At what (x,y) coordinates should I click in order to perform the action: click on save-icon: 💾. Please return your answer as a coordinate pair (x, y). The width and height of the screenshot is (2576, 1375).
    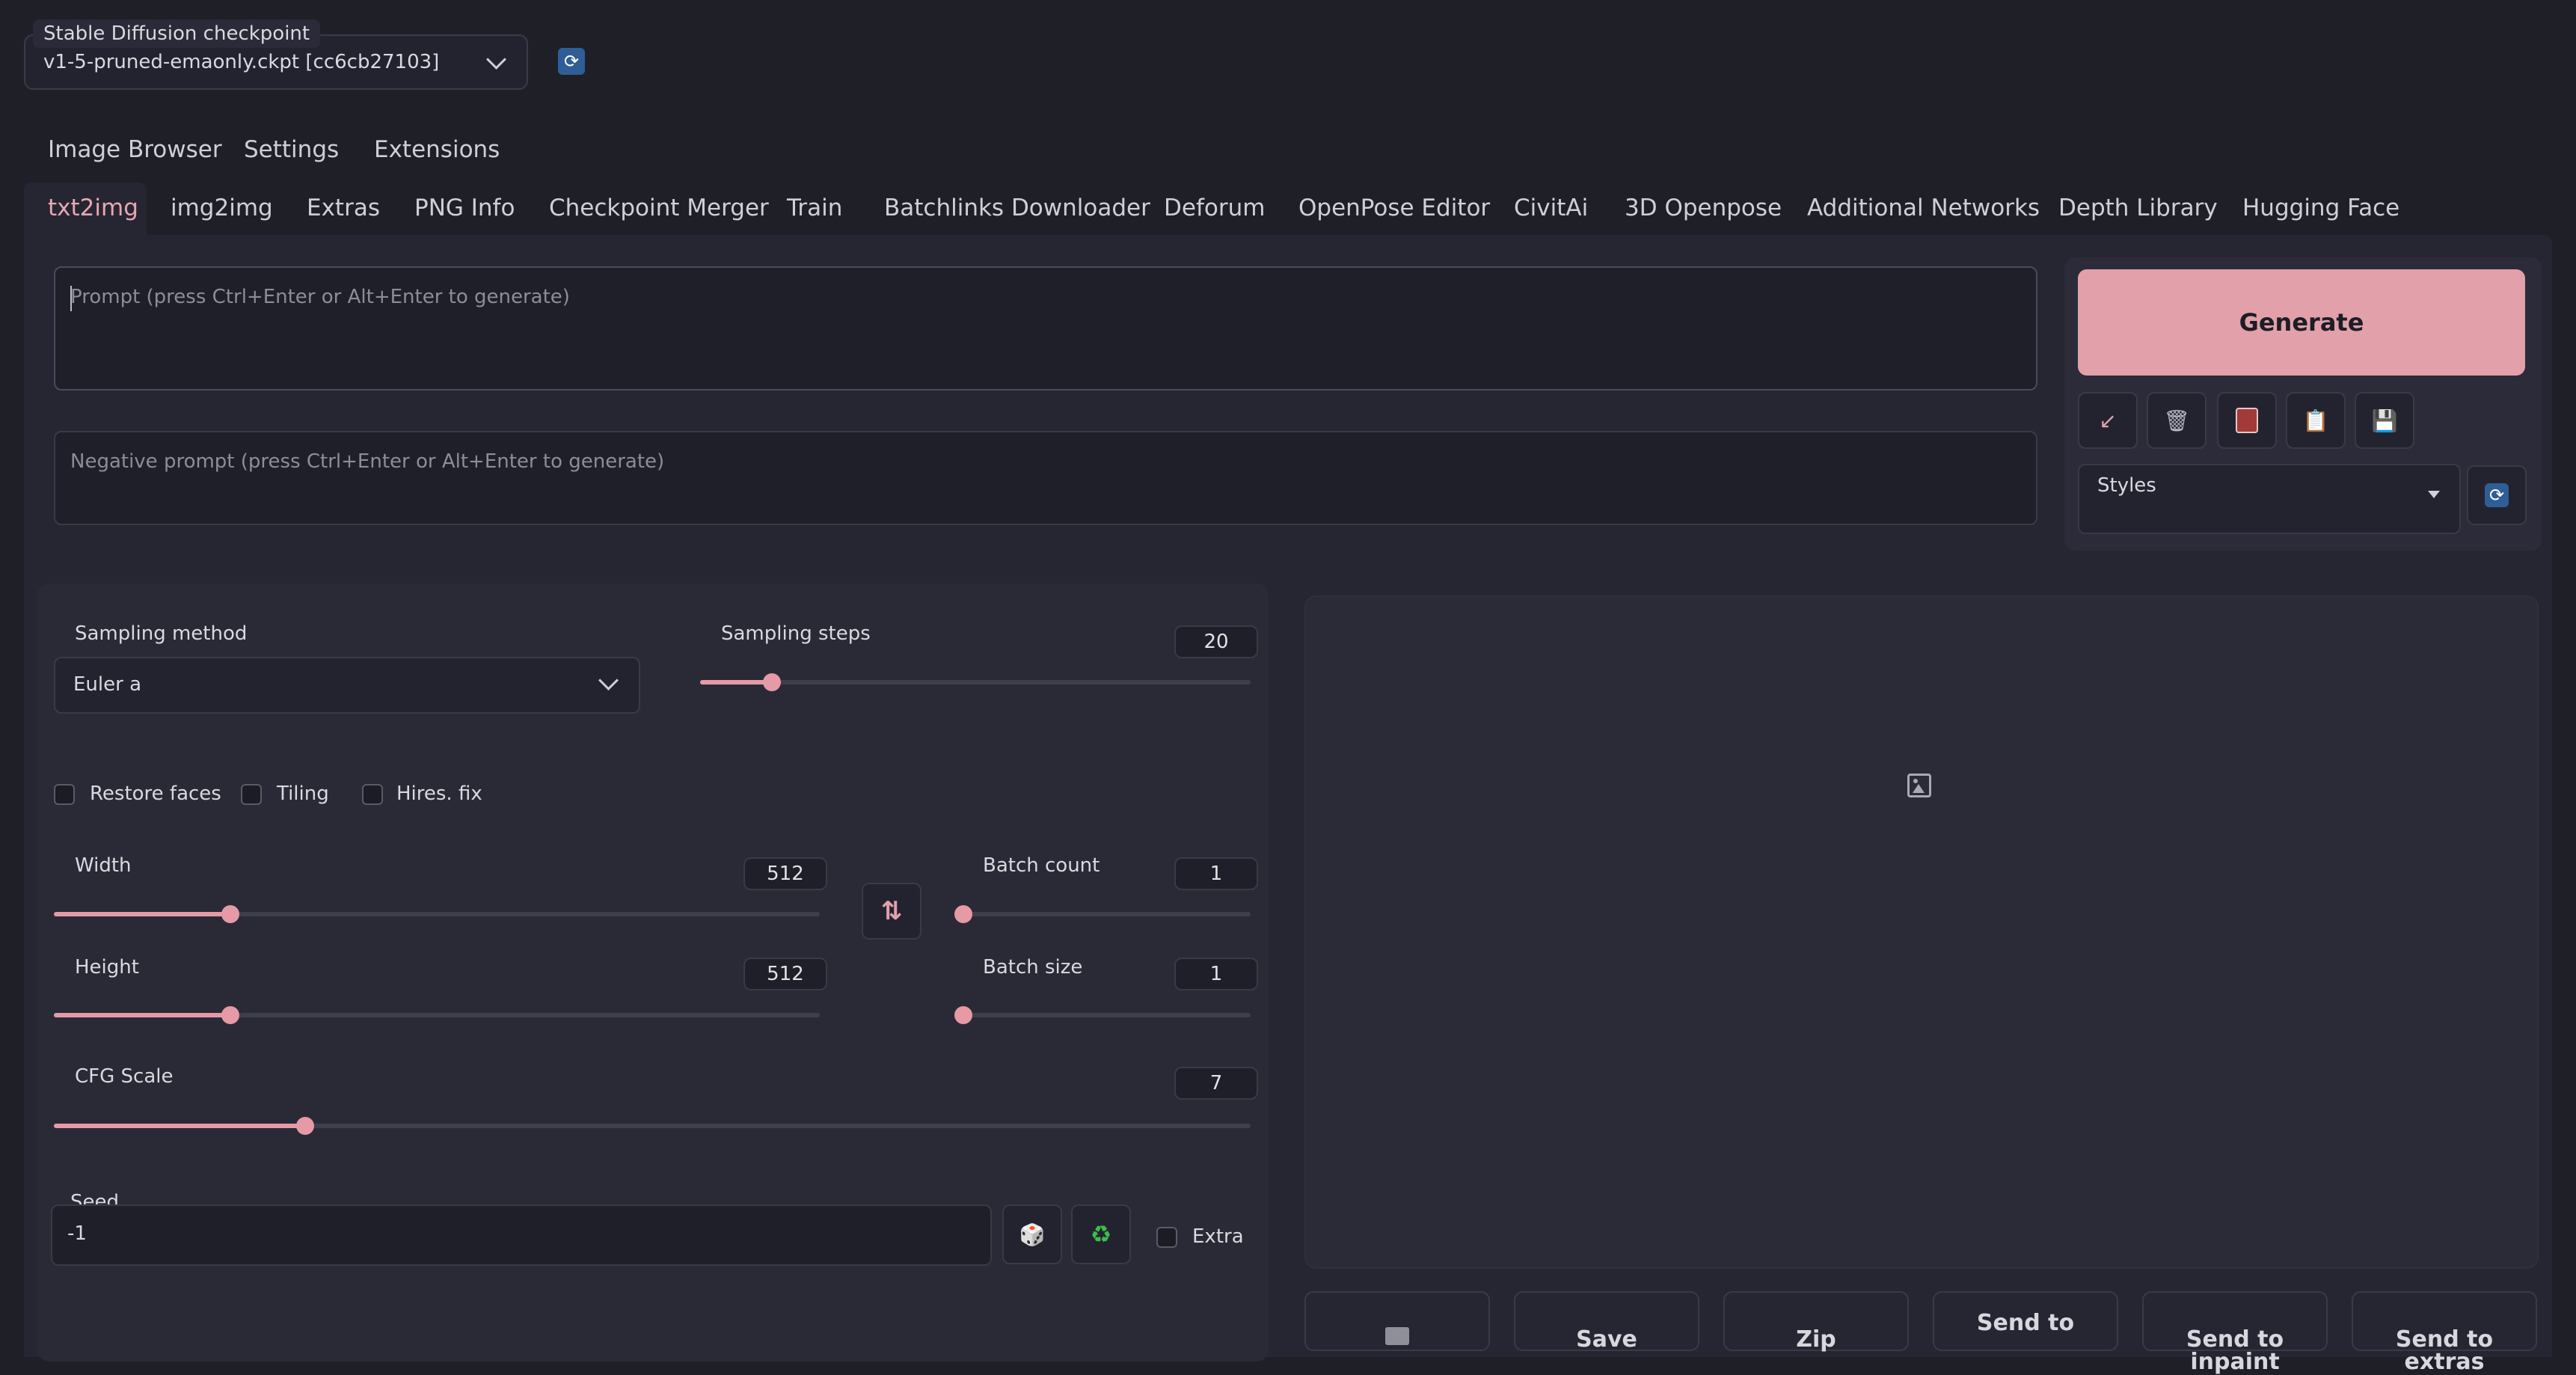
    Looking at the image, I should click on (2384, 420).